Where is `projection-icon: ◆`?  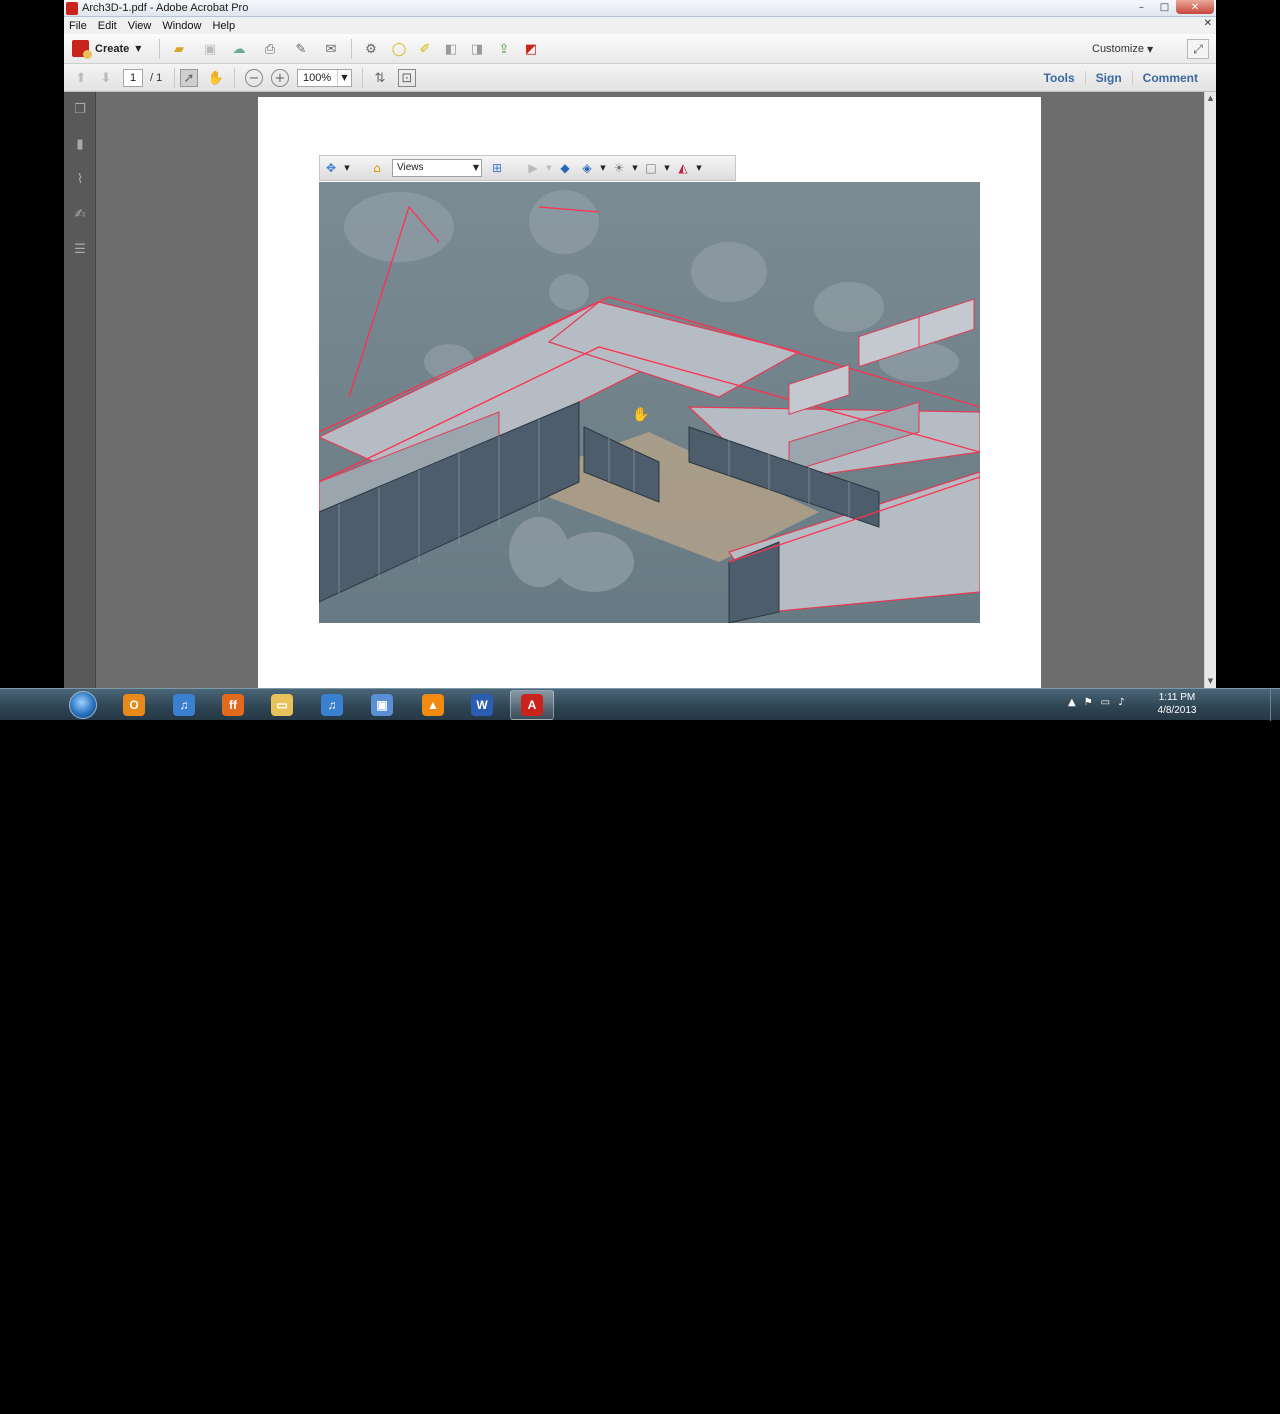
projection-icon: ◆ is located at coordinates (565, 168).